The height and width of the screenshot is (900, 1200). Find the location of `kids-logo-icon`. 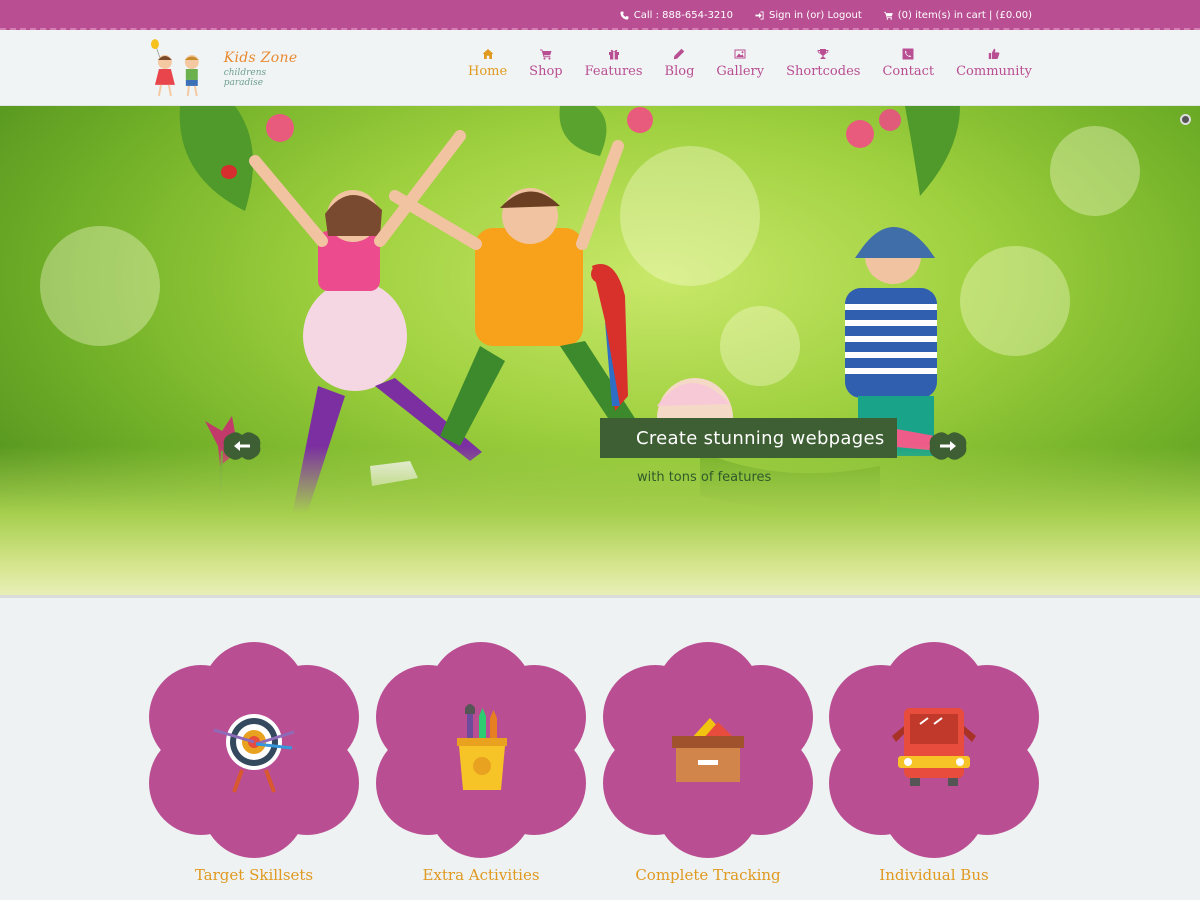

kids-logo-icon is located at coordinates (174, 68).